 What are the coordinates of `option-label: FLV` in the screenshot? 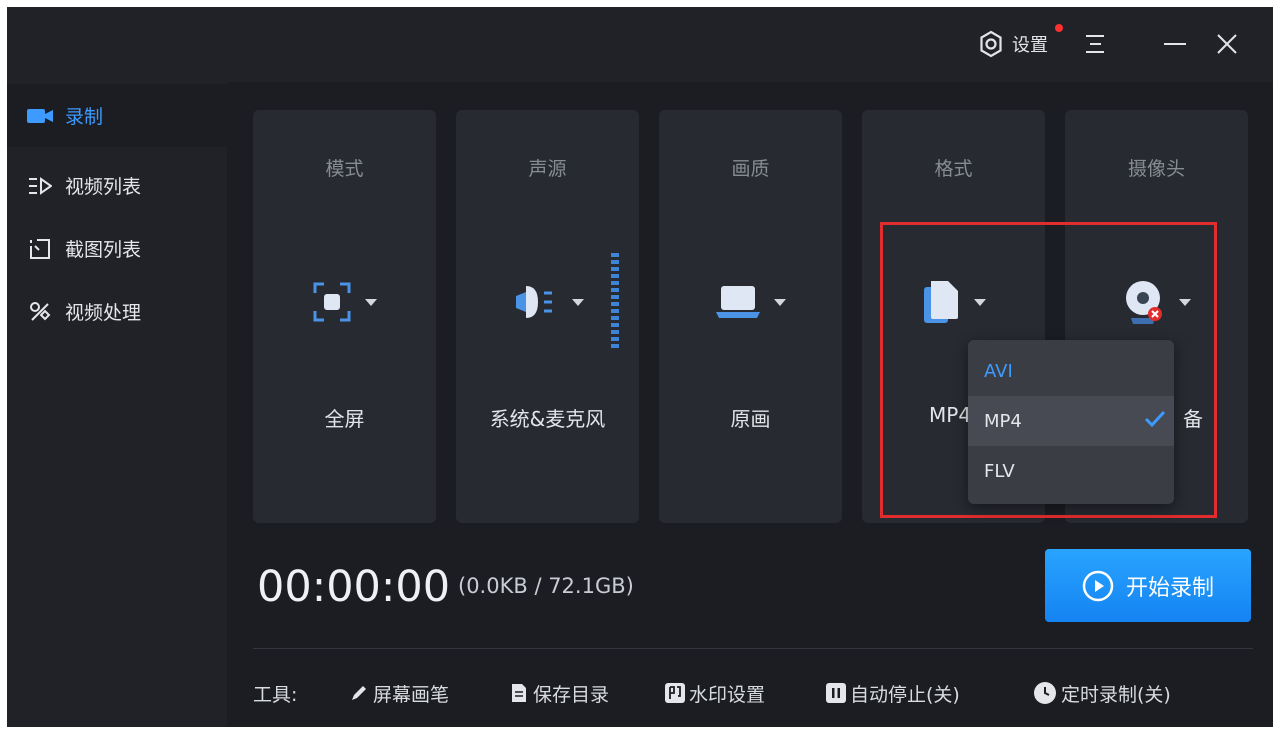 It's located at (999, 471).